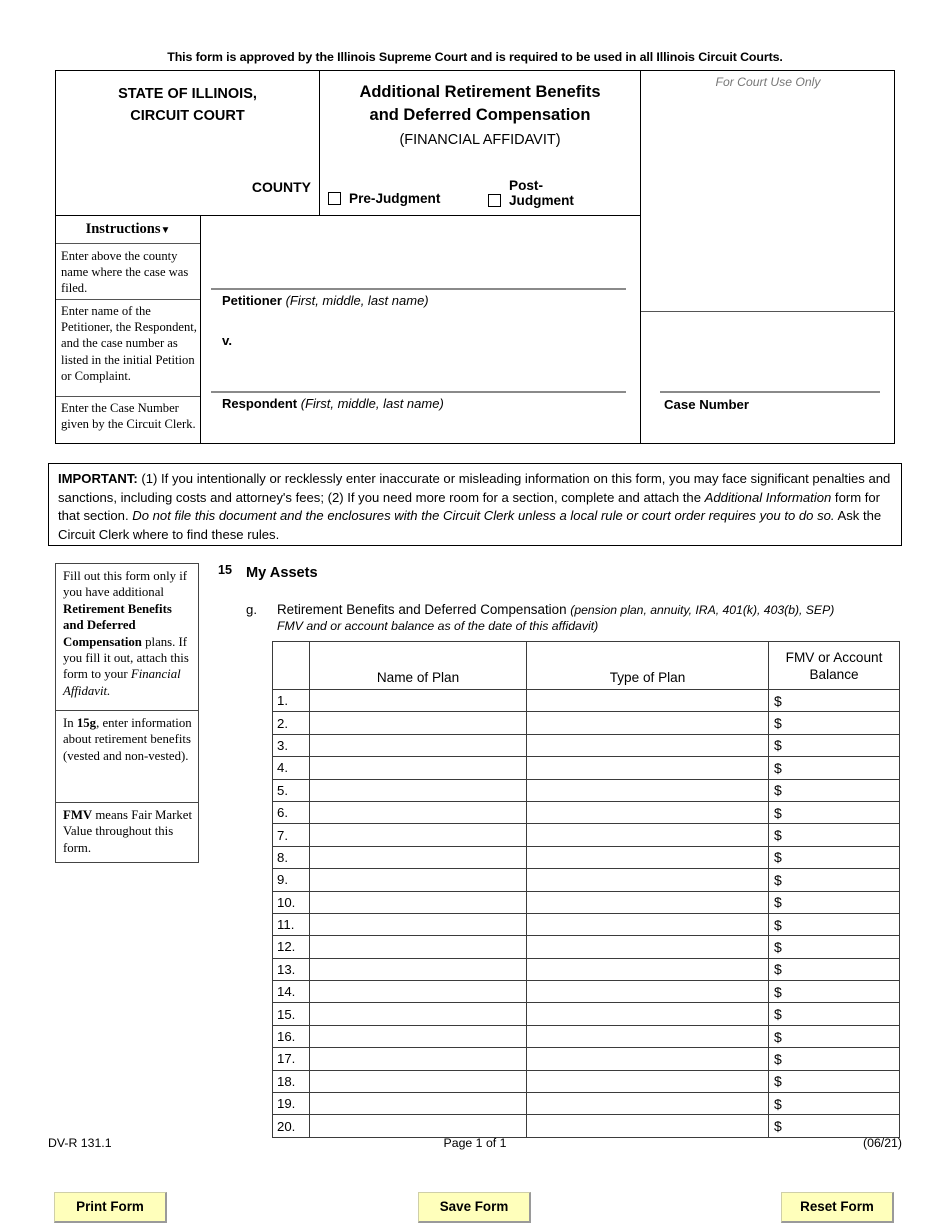 This screenshot has height=1230, width=950. I want to click on row-number-cell: 17., so click(291, 1059).